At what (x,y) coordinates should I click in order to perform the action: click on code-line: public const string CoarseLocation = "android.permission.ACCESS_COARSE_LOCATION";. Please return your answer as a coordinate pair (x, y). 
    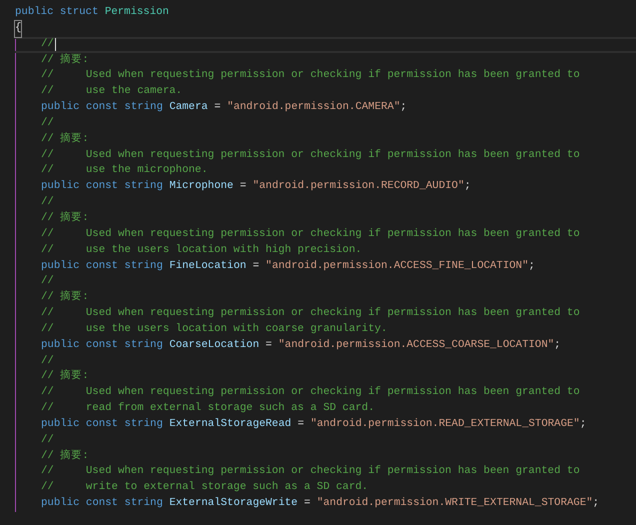
    Looking at the image, I should click on (301, 345).